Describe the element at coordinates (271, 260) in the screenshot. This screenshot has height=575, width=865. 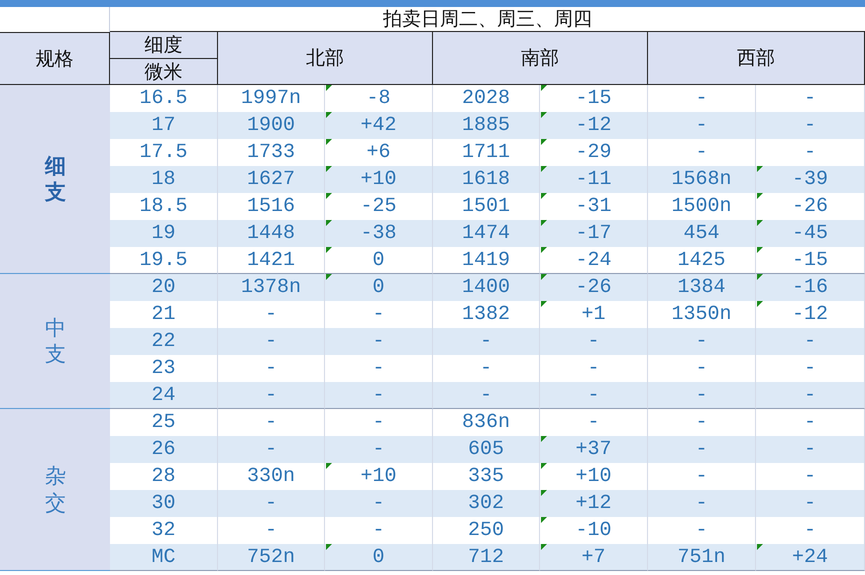
I see `table-cell: 1421` at that location.